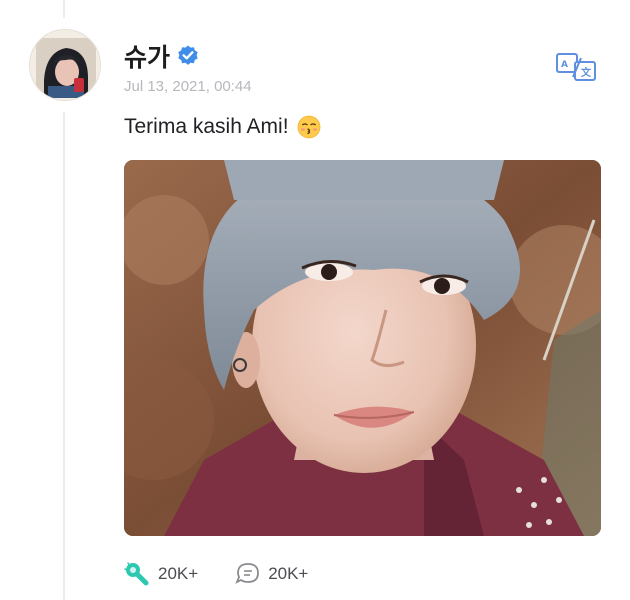 The width and height of the screenshot is (630, 600). I want to click on svg-text: 文, so click(586, 72).